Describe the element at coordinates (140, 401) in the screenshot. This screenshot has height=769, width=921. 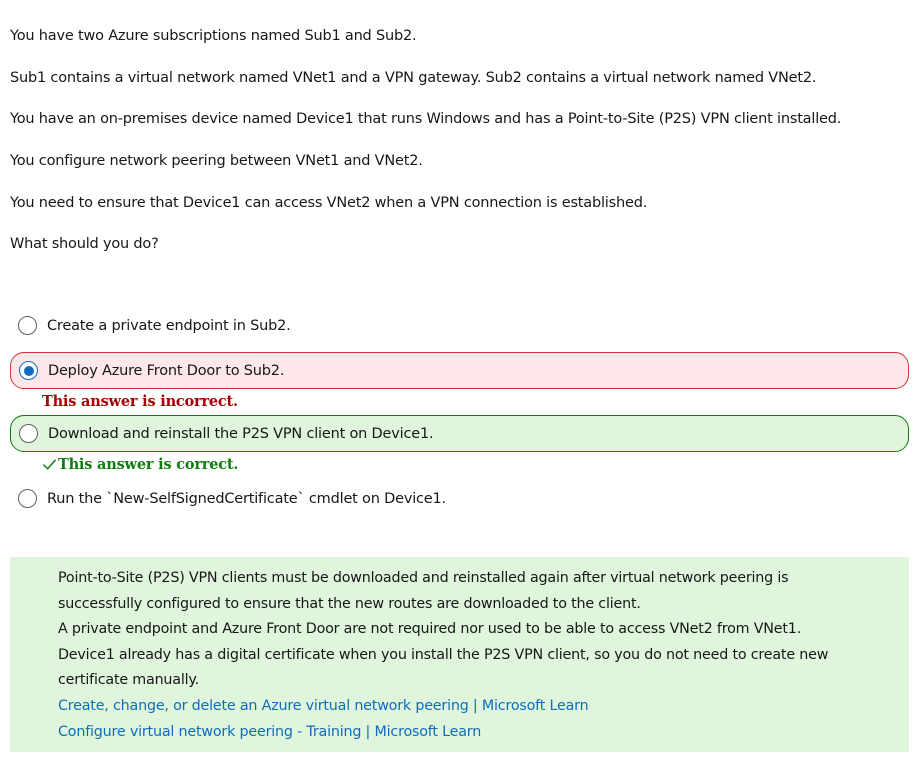
I see `incorrect-feedback: This answer is incorrect.` at that location.